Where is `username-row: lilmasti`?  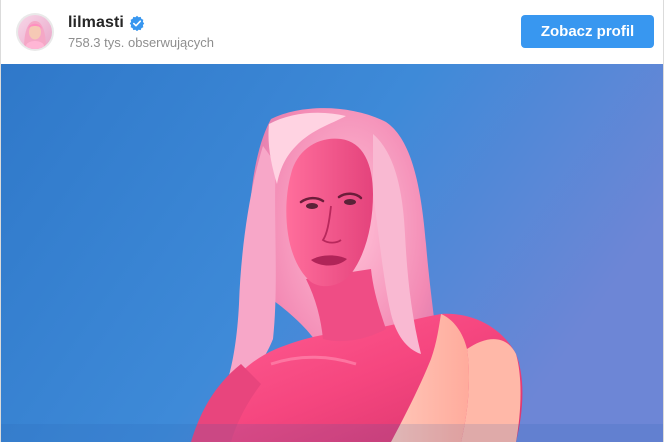
username-row: lilmasti is located at coordinates (106, 23).